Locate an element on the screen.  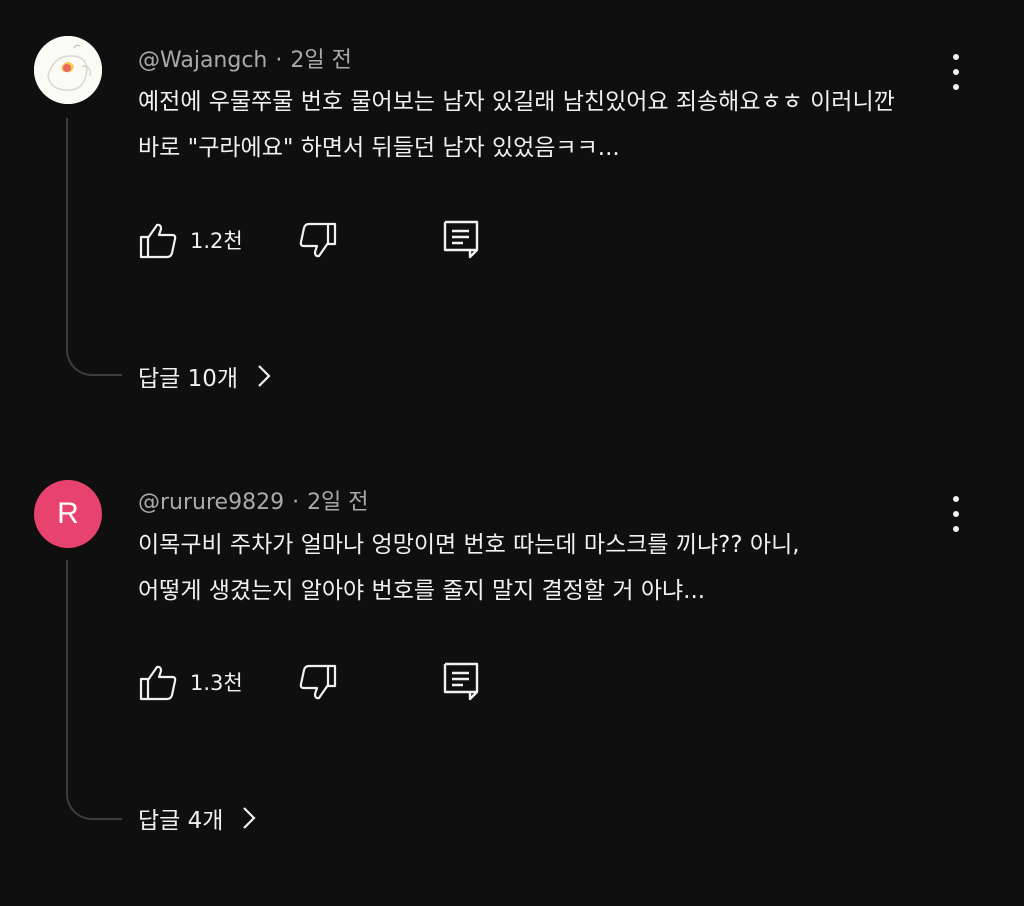
view-replies-button: 답글 4개 is located at coordinates (197, 818).